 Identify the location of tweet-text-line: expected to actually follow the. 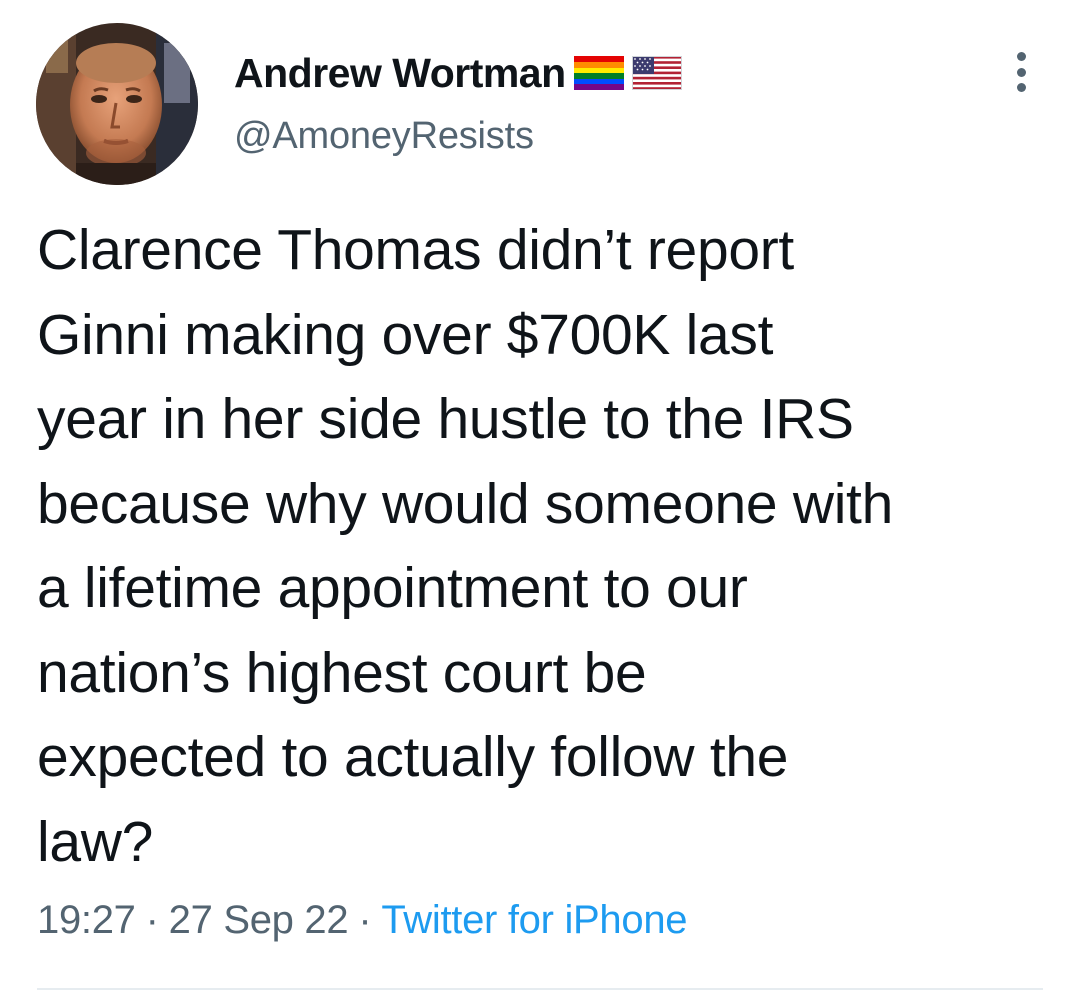
(413, 757).